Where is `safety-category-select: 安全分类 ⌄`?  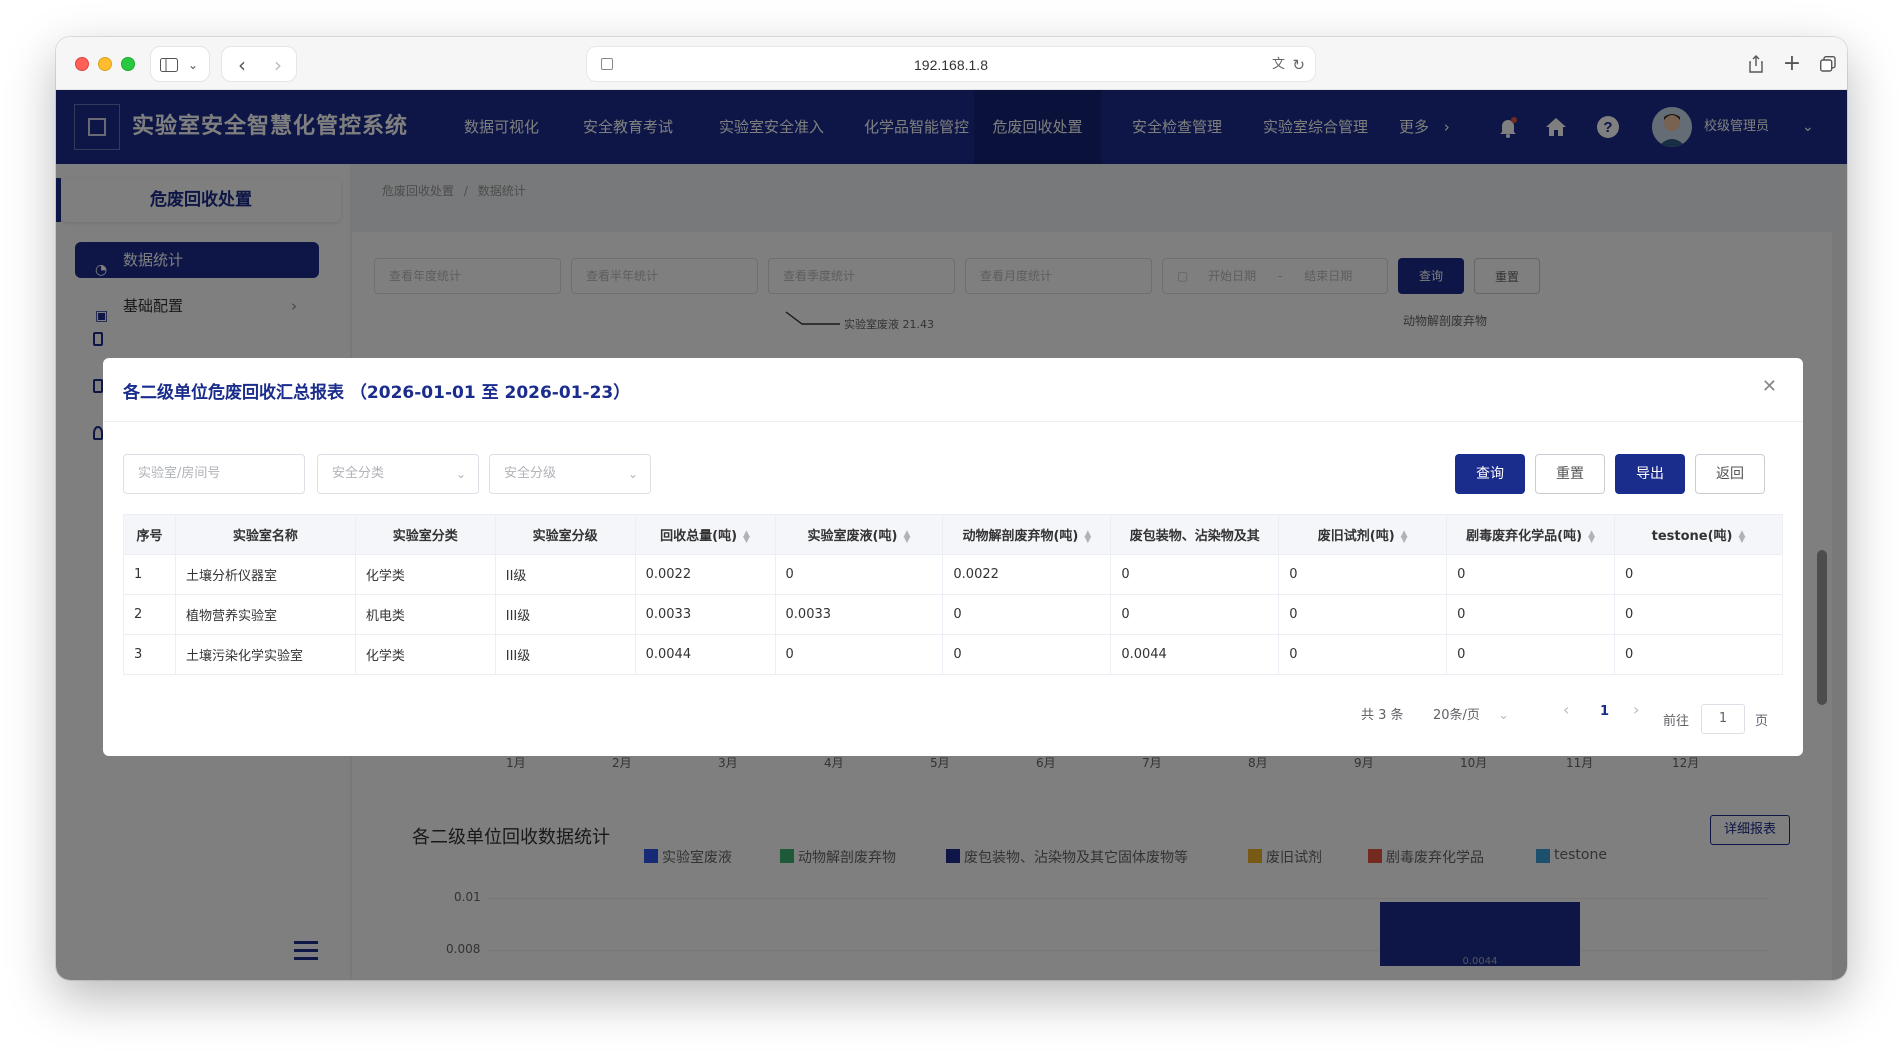 safety-category-select: 安全分类 ⌄ is located at coordinates (398, 474).